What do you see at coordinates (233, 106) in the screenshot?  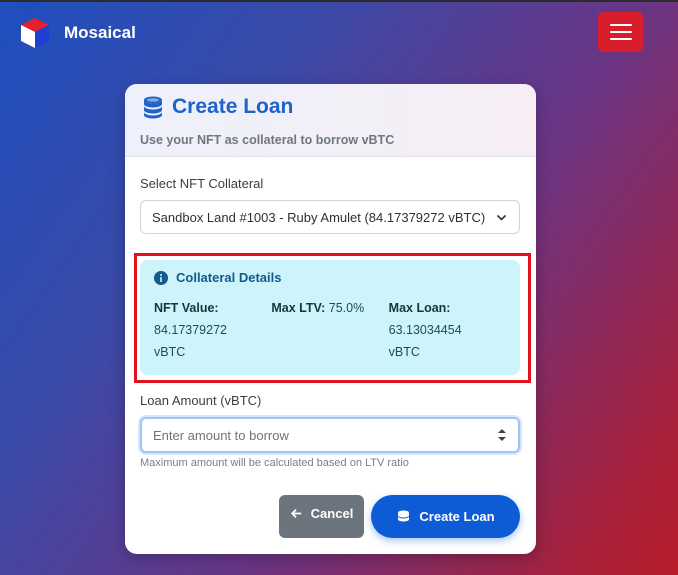 I see `page-title: Create Loan` at bounding box center [233, 106].